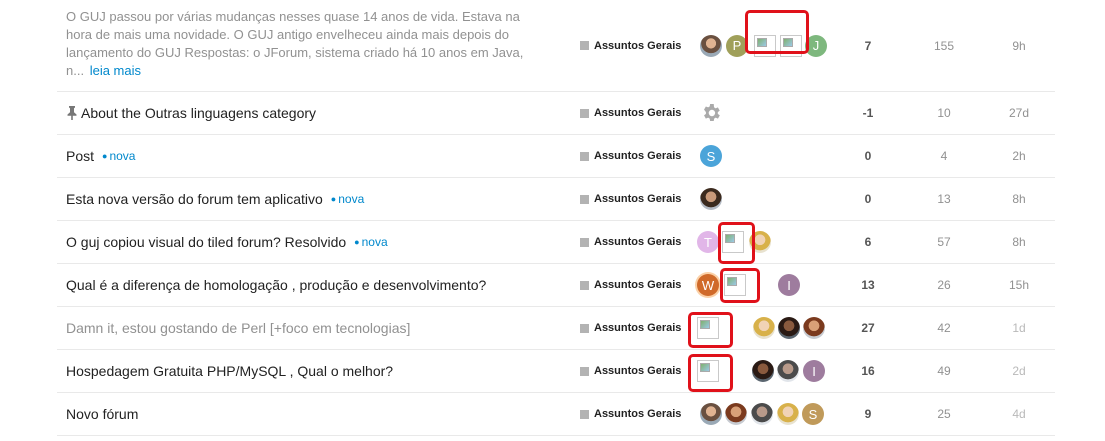 Image resolution: width=1105 pixels, height=441 pixels. What do you see at coordinates (1019, 113) in the screenshot?
I see `activity-time: 27d` at bounding box center [1019, 113].